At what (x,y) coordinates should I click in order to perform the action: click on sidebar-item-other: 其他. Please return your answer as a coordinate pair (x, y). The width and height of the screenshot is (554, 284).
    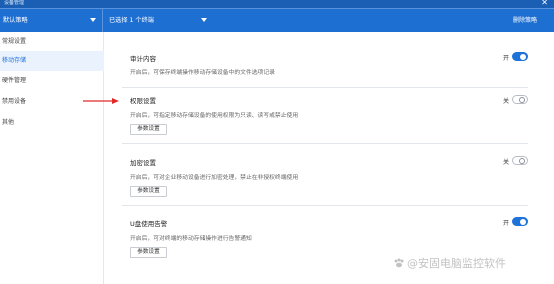
    Looking at the image, I should click on (52, 123).